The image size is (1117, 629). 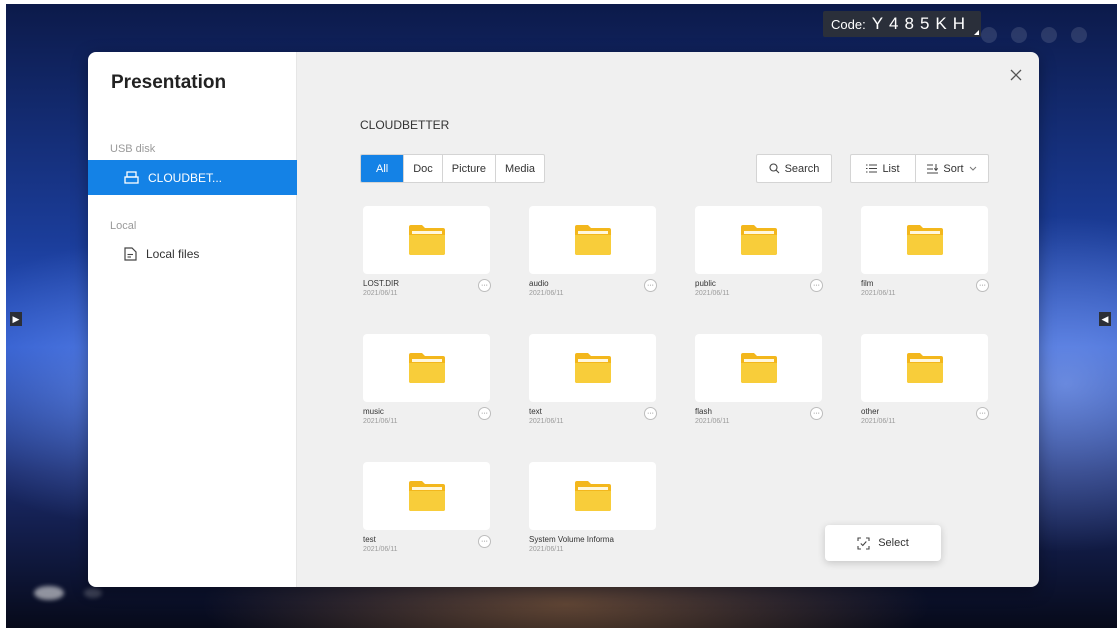 What do you see at coordinates (571, 539) in the screenshot?
I see `file-name: System Volume Informa` at bounding box center [571, 539].